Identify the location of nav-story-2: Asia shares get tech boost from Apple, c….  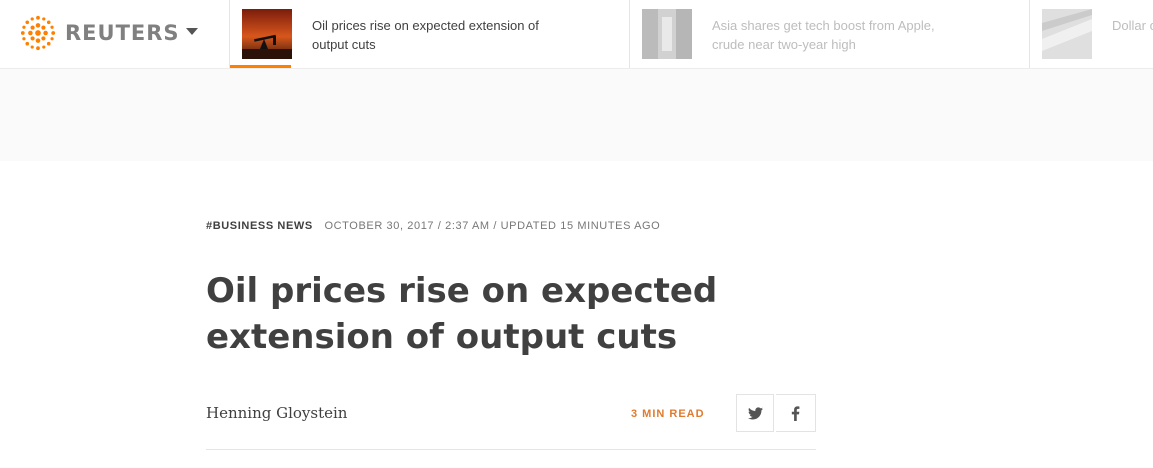
(829, 34).